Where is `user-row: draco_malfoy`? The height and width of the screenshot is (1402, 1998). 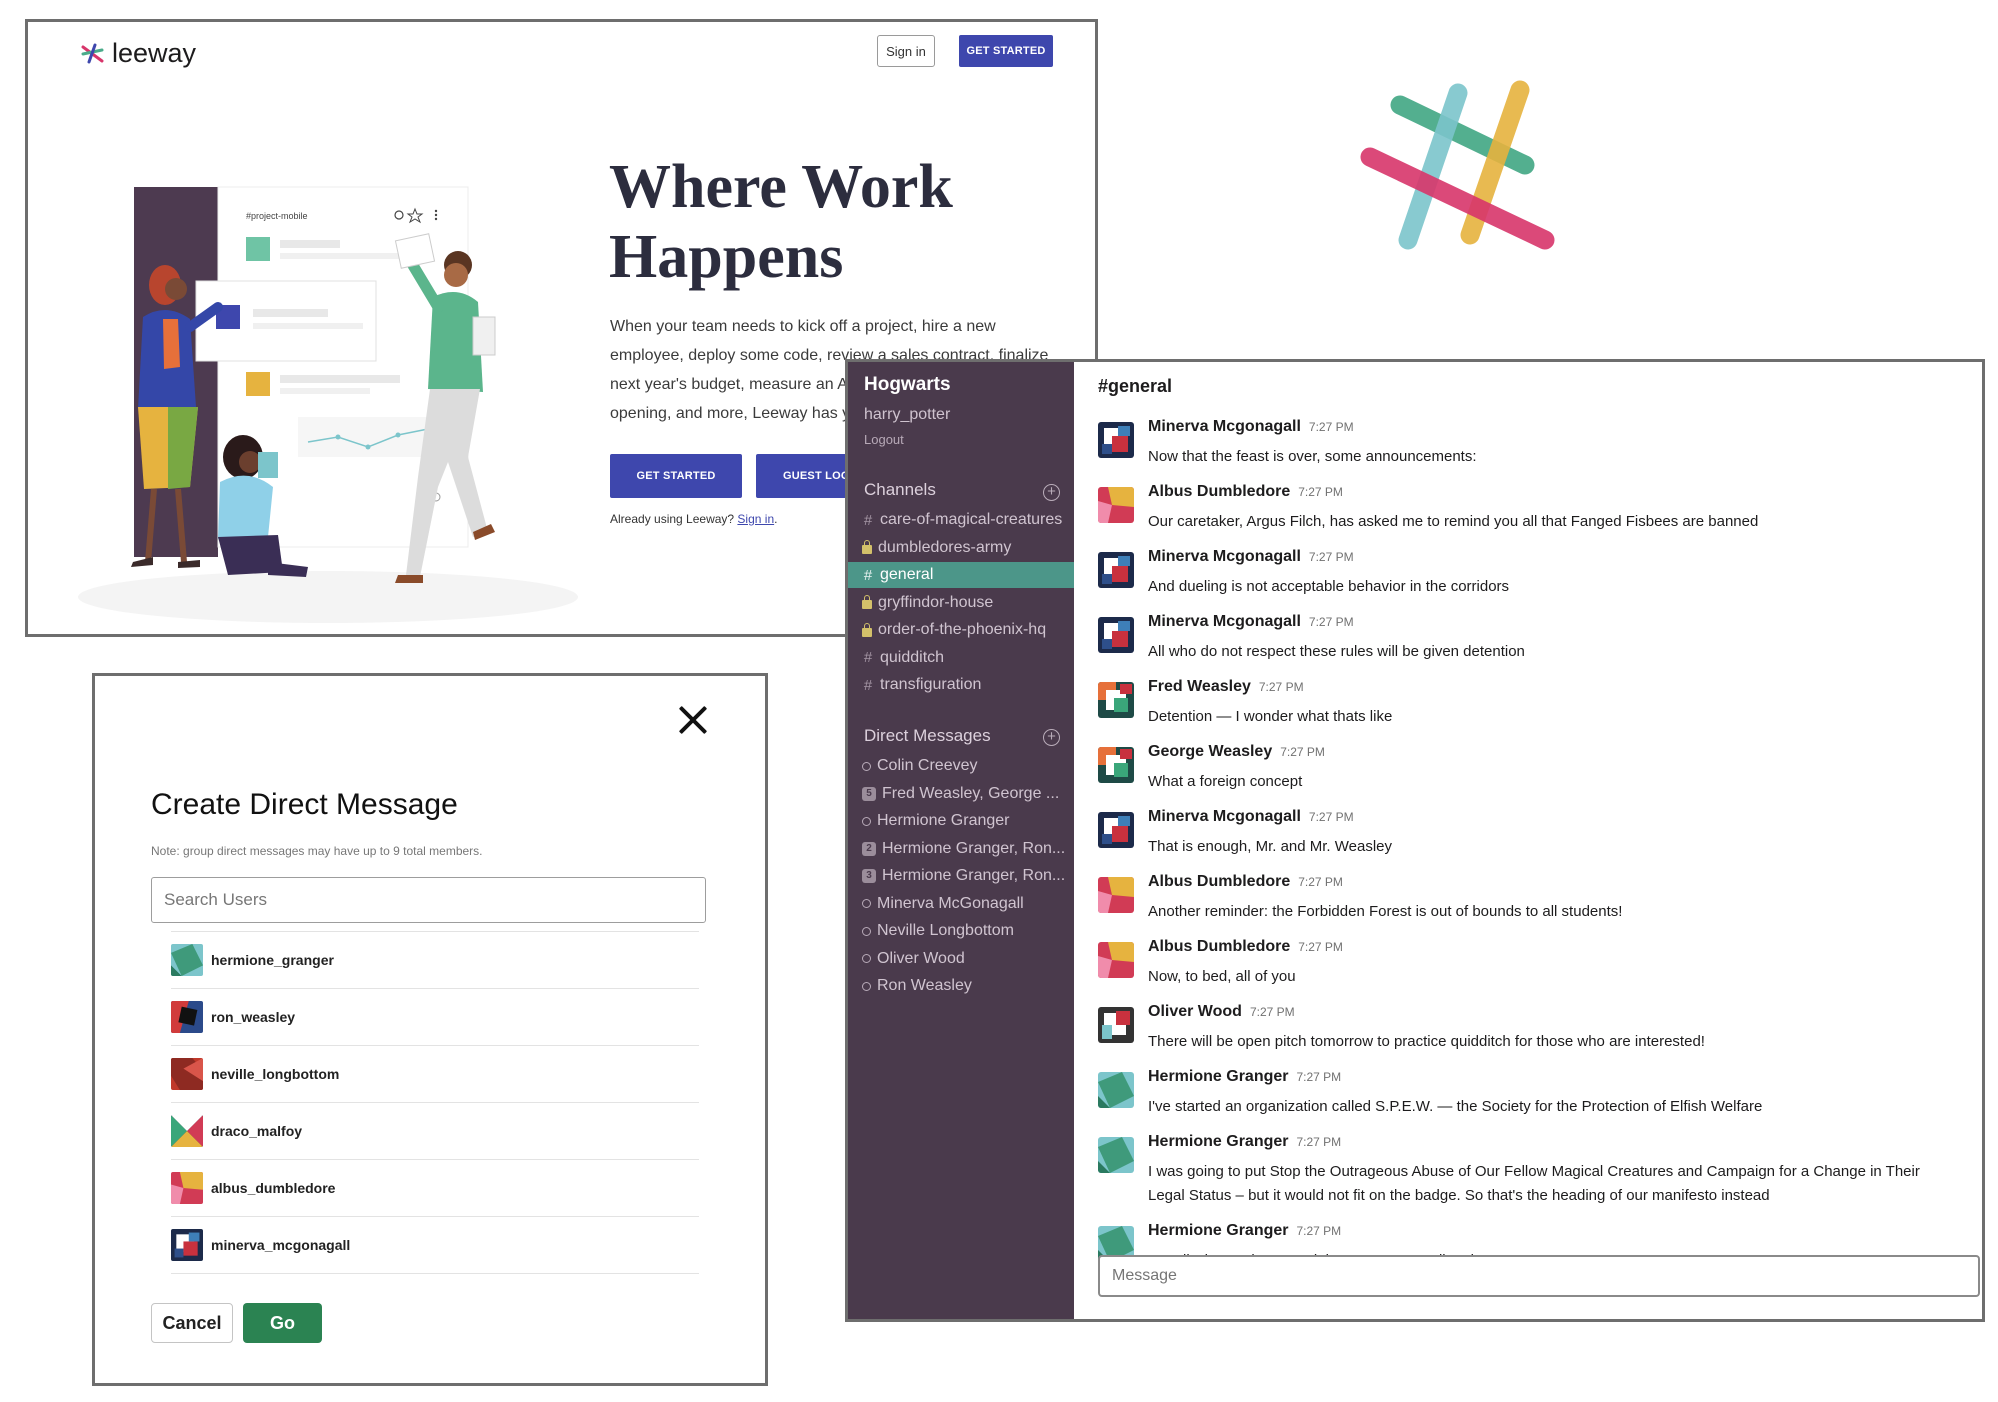 user-row: draco_malfoy is located at coordinates (435, 1130).